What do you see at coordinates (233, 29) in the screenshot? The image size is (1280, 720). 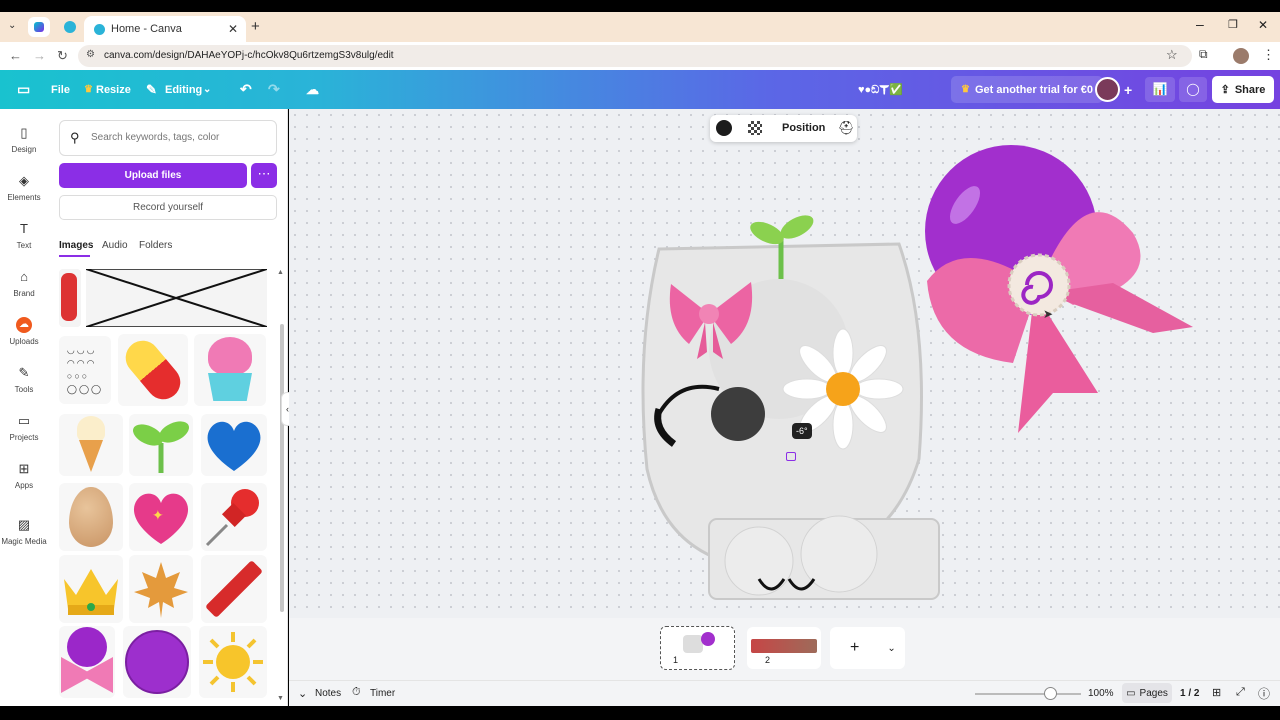 I see `tab-close-icon: ✕` at bounding box center [233, 29].